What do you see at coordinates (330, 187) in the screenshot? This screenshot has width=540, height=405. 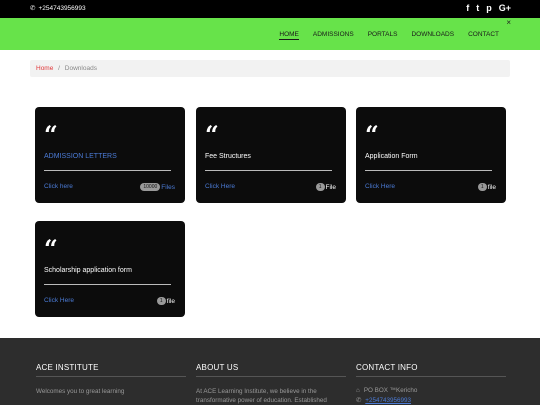 I see `file-count-label: File` at bounding box center [330, 187].